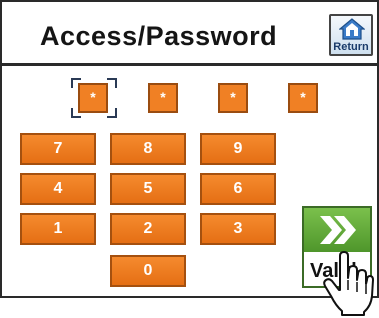 Image resolution: width=379 pixels, height=318 pixels. What do you see at coordinates (58, 229) in the screenshot?
I see `key-1: 1` at bounding box center [58, 229].